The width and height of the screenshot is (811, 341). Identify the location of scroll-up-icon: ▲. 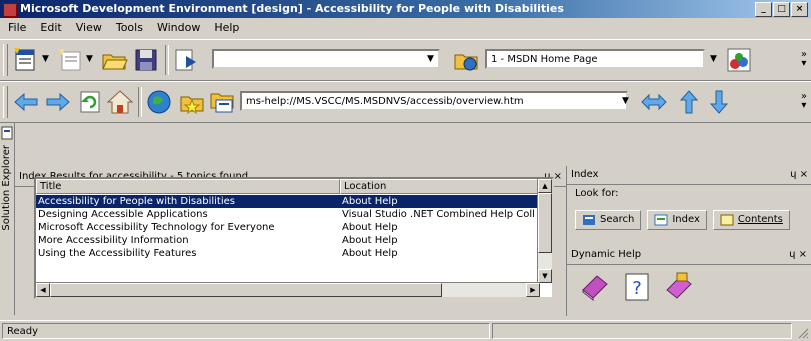
(545, 186).